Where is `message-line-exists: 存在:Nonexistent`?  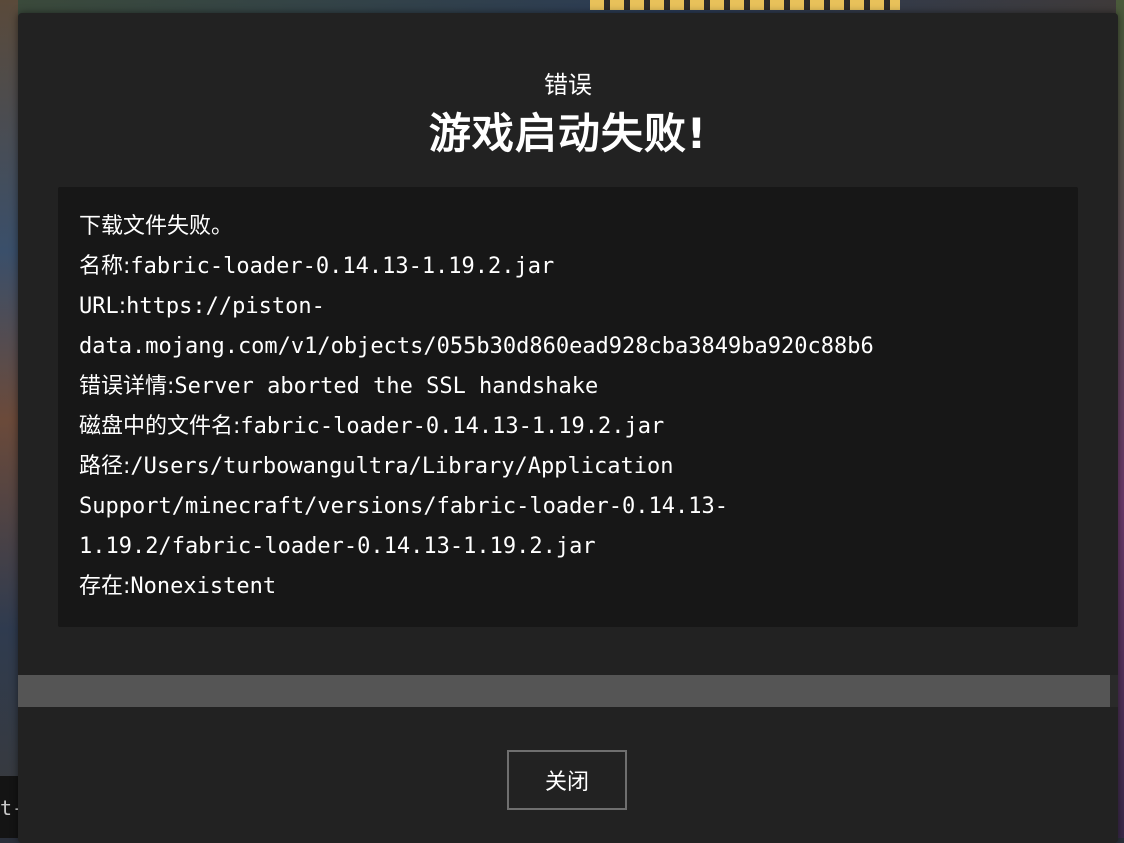
message-line-exists: 存在:Nonexistent is located at coordinates (578, 587).